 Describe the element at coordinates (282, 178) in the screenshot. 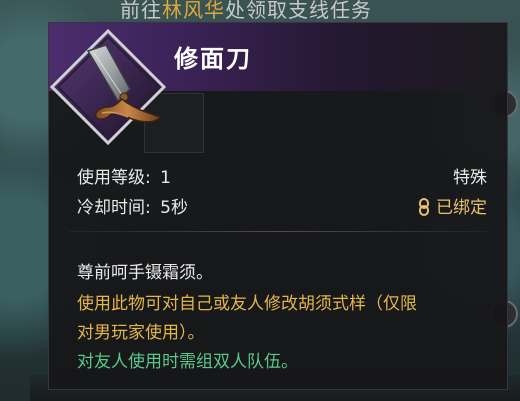

I see `level-row: 使用等级: 1 特殊` at that location.